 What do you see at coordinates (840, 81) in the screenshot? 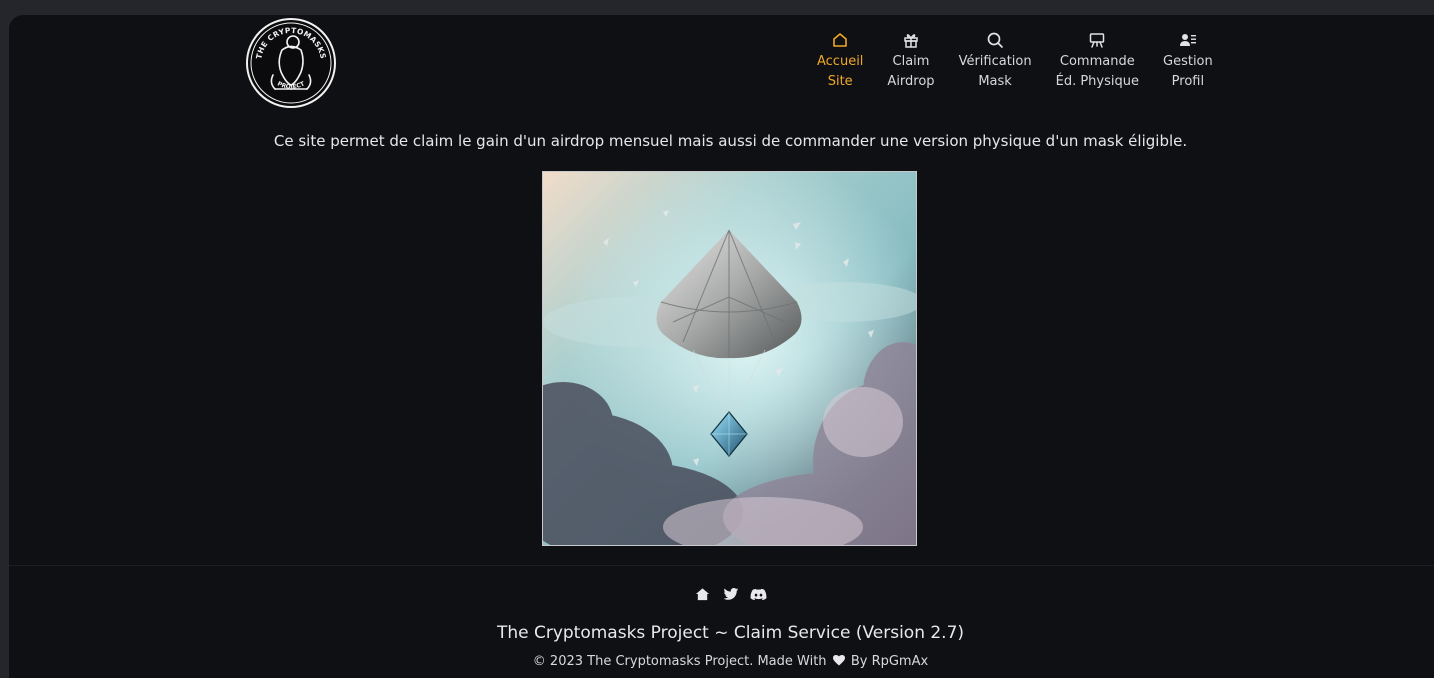
I see `nav-label-line2: Site` at bounding box center [840, 81].